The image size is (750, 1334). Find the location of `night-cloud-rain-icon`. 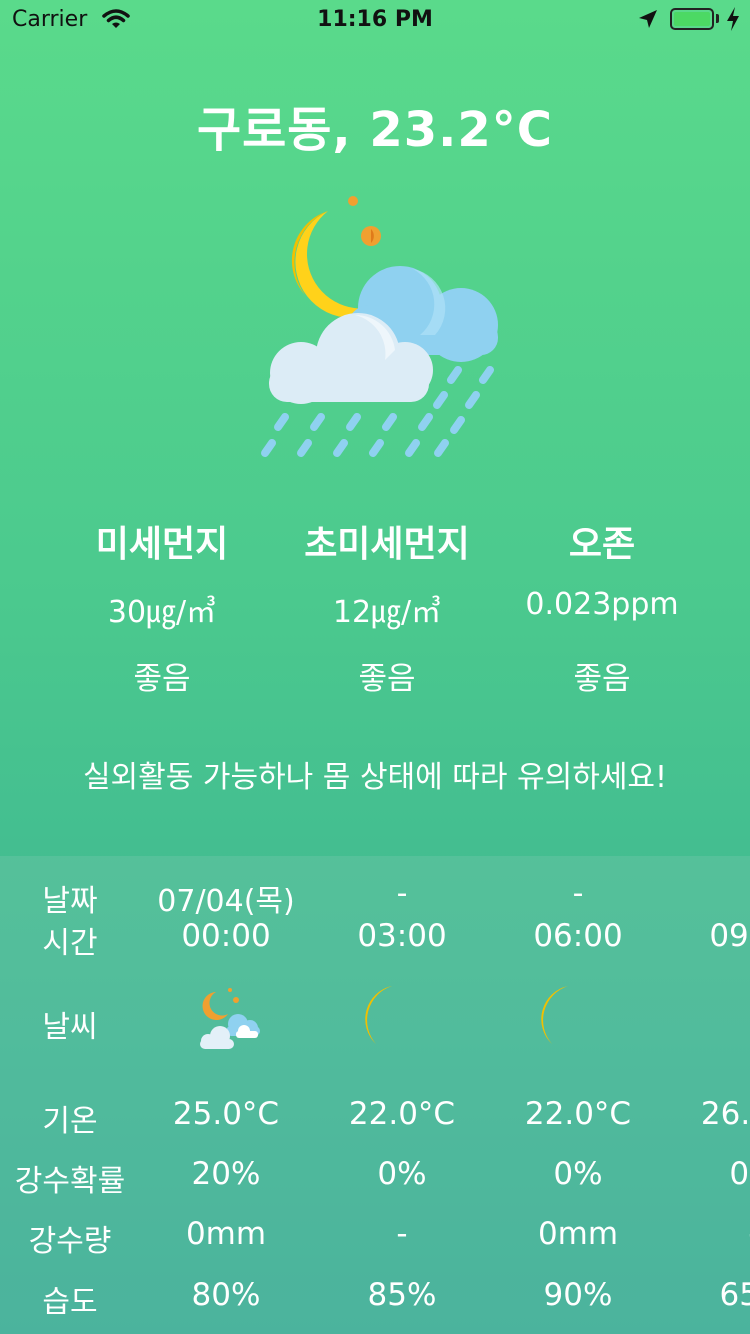

night-cloud-rain-icon is located at coordinates (375, 327).